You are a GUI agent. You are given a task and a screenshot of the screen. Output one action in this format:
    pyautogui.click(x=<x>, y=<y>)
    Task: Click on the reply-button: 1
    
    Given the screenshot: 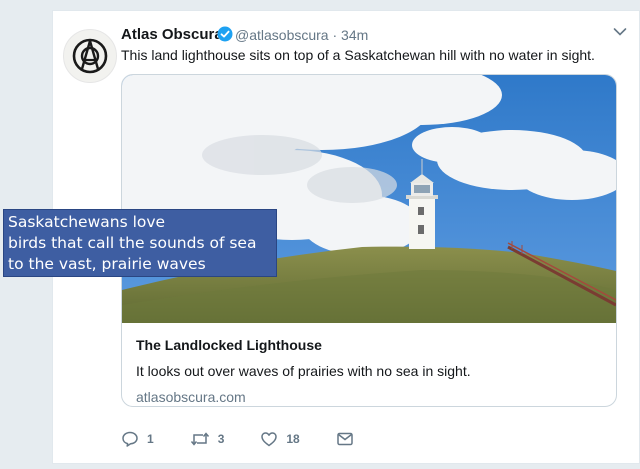 What is the action you would take?
    pyautogui.click(x=137, y=439)
    